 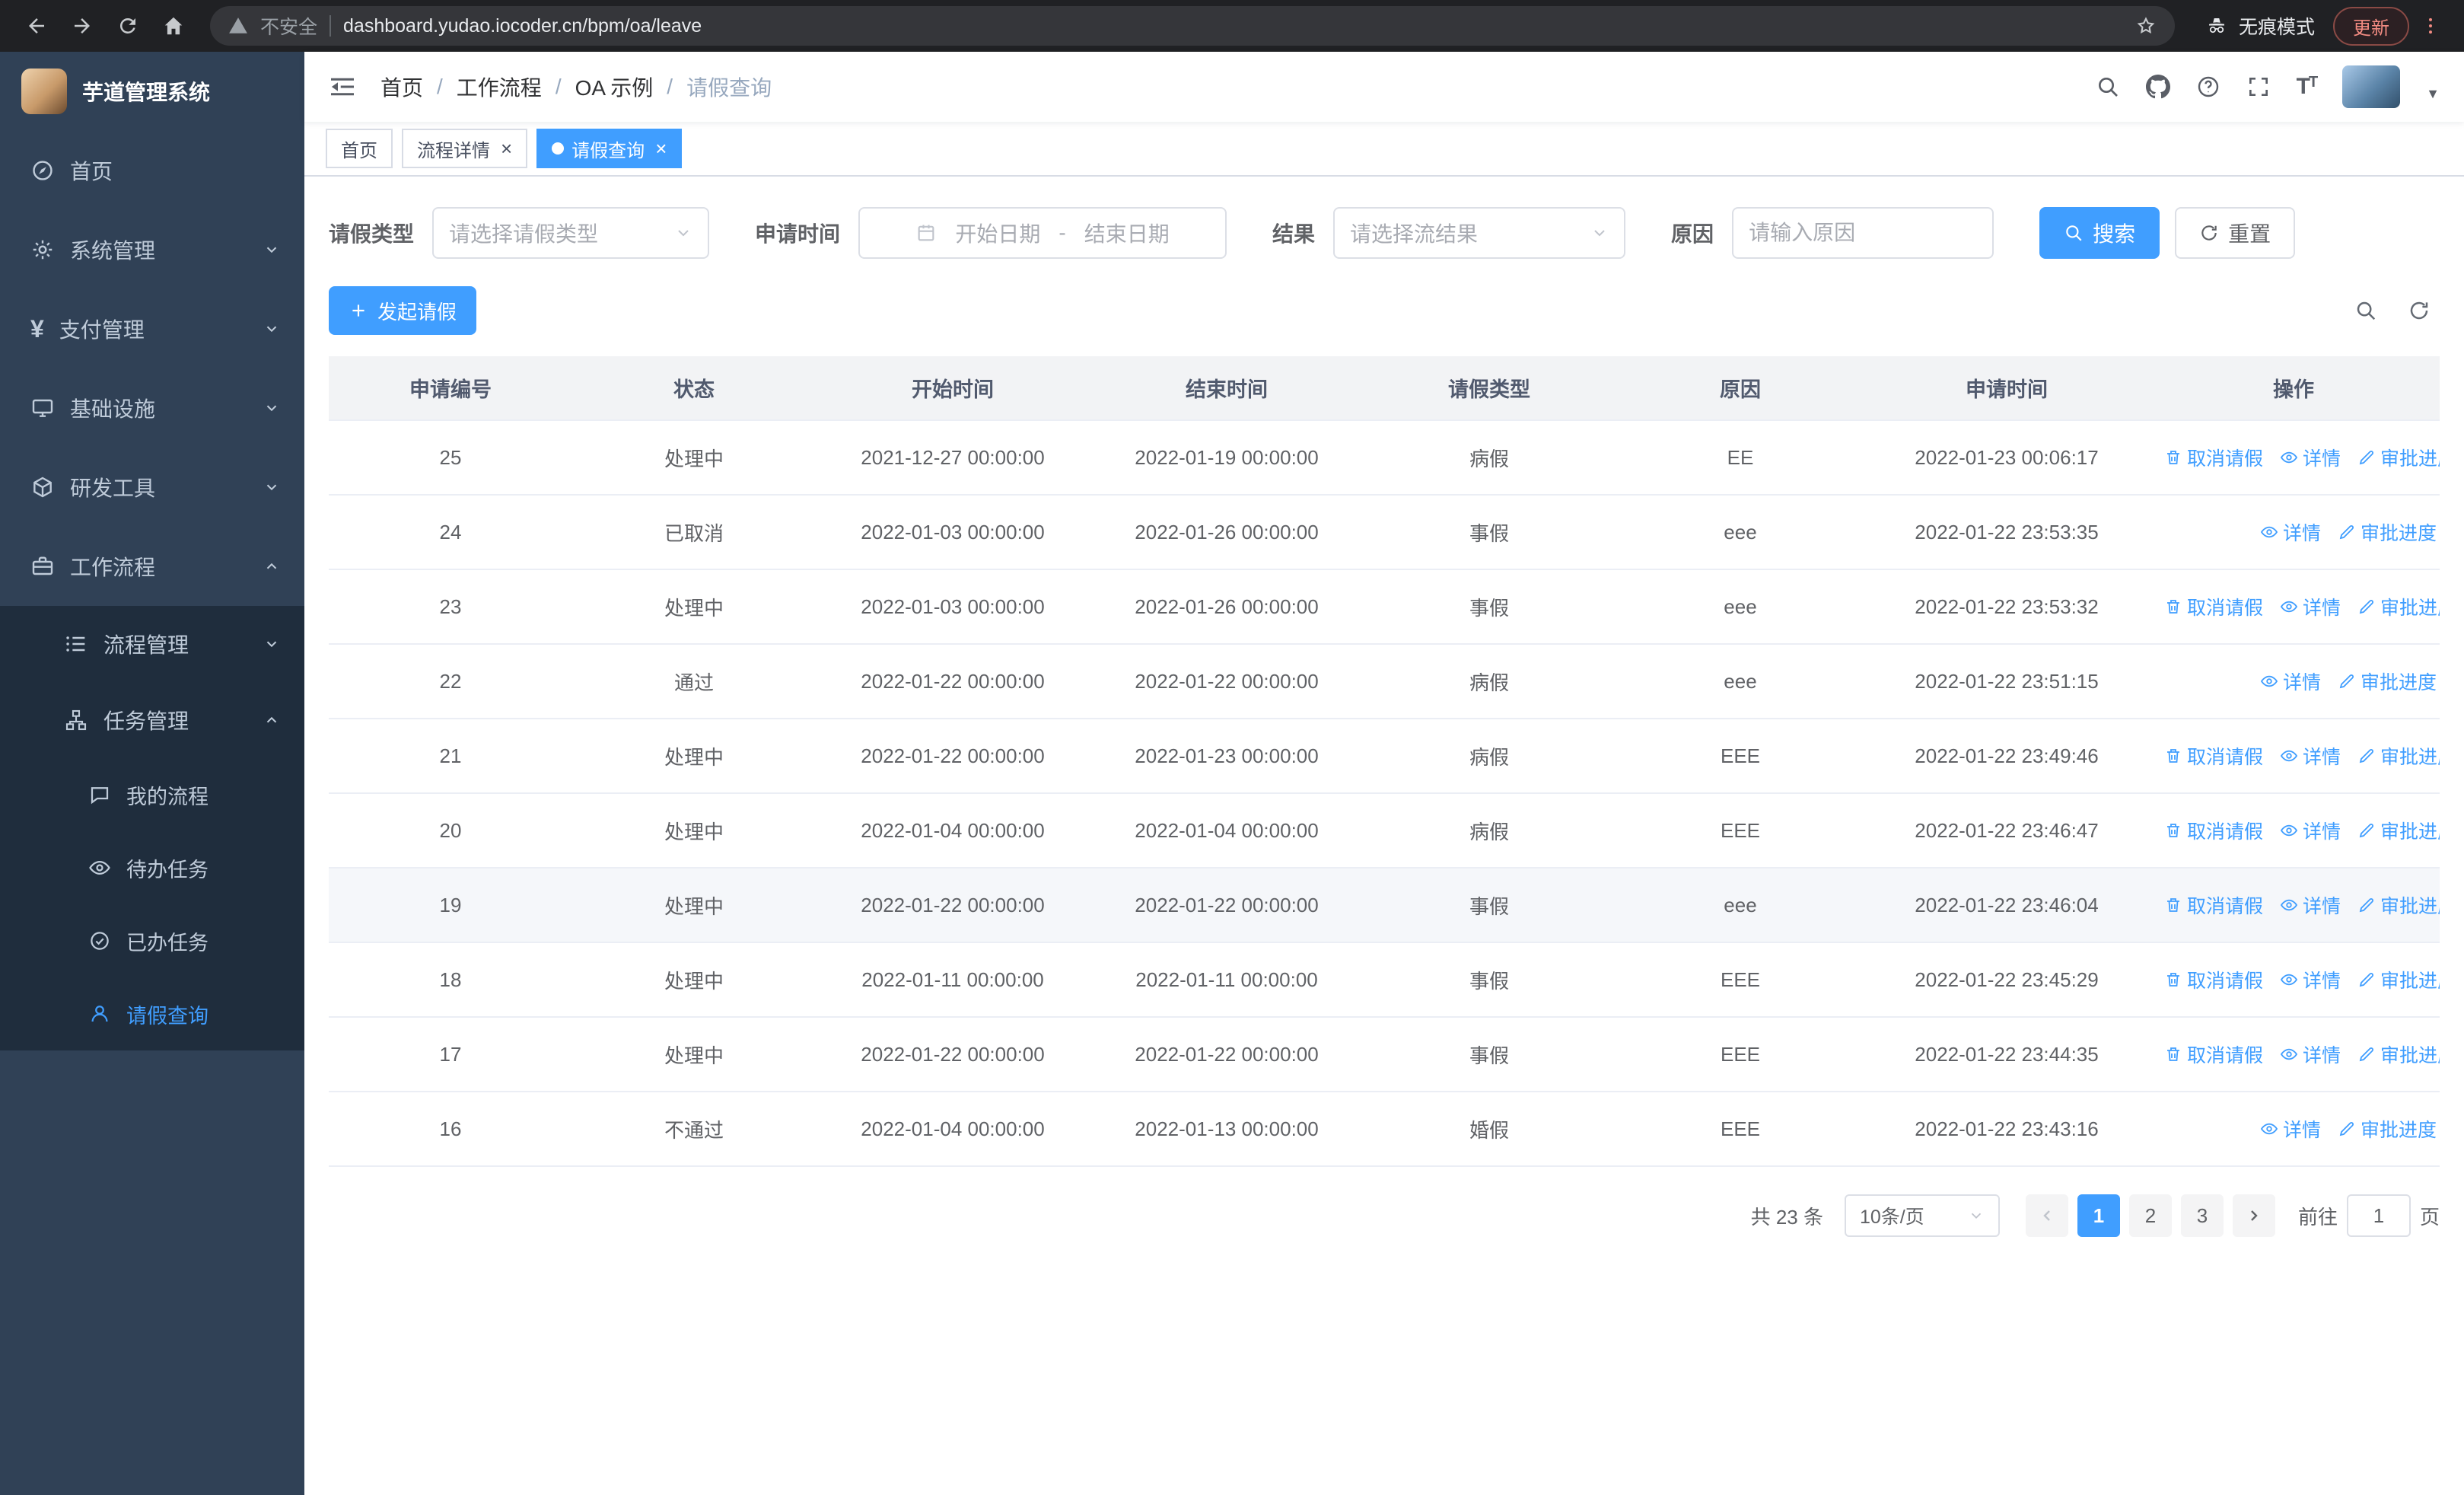 I want to click on column-header-3: 结束时间, so click(x=1227, y=389).